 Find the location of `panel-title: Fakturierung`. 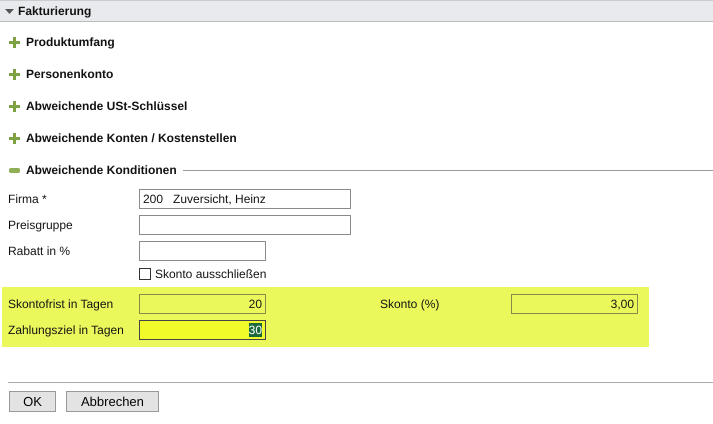

panel-title: Fakturierung is located at coordinates (55, 11).